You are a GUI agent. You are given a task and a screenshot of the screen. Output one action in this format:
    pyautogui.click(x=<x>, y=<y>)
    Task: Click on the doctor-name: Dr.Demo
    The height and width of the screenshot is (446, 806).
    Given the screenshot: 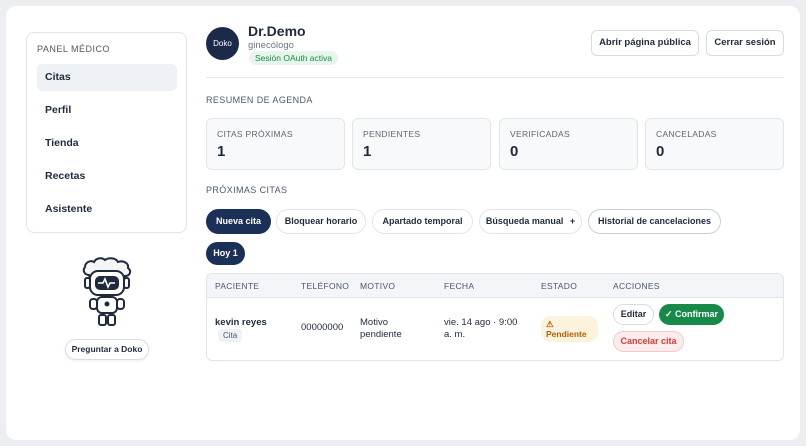 What is the action you would take?
    pyautogui.click(x=277, y=31)
    